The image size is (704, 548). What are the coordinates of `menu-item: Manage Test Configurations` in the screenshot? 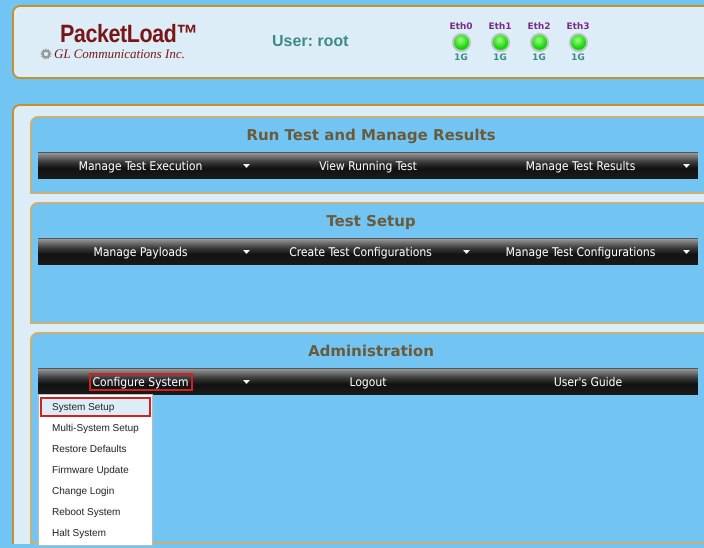 It's located at (581, 252).